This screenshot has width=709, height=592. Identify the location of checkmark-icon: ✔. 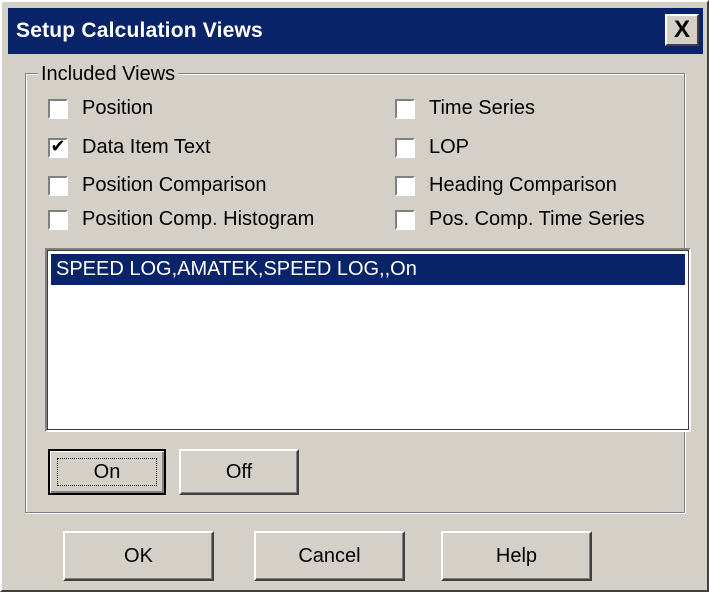
(58, 145).